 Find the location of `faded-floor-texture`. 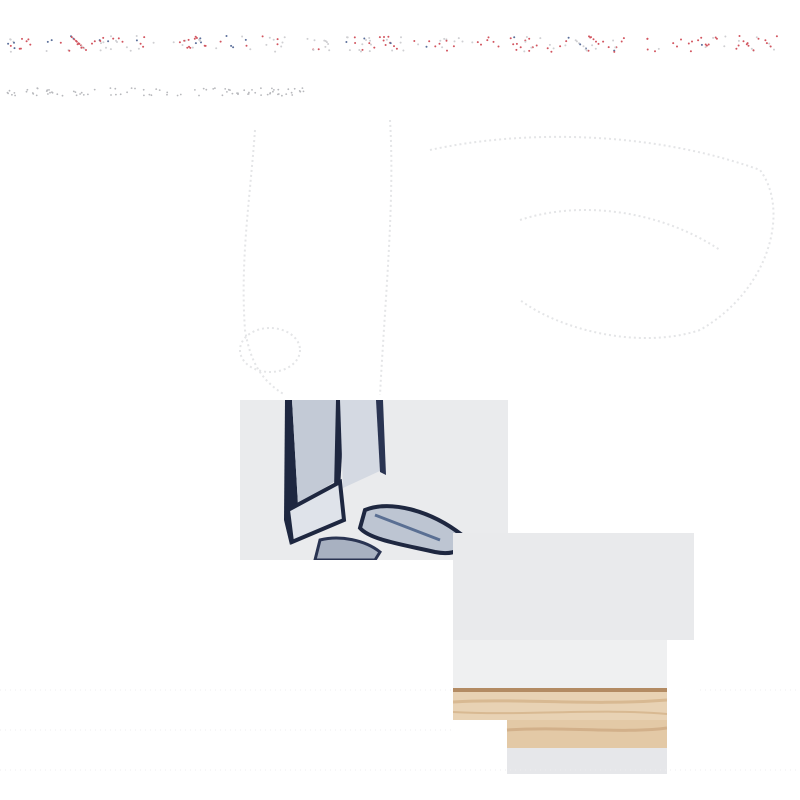

faded-floor-texture is located at coordinates (400, 730).